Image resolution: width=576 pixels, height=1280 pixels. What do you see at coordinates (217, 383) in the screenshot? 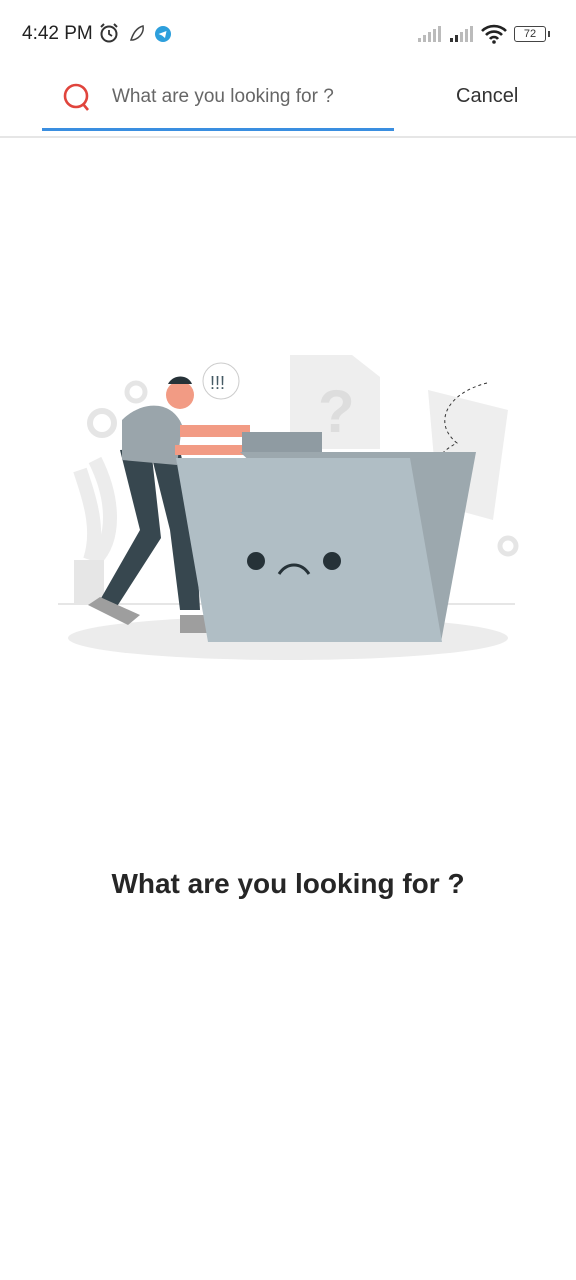
I see `exclamation-bubble-text: !!!` at bounding box center [217, 383].